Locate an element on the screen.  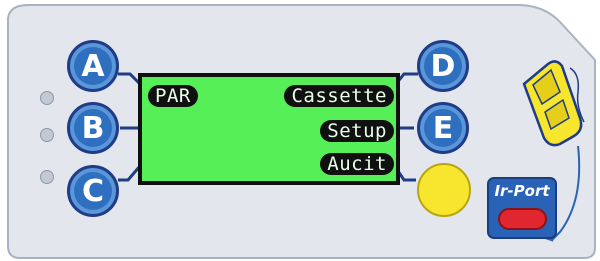
lcd-label-par: PAR is located at coordinates (173, 96).